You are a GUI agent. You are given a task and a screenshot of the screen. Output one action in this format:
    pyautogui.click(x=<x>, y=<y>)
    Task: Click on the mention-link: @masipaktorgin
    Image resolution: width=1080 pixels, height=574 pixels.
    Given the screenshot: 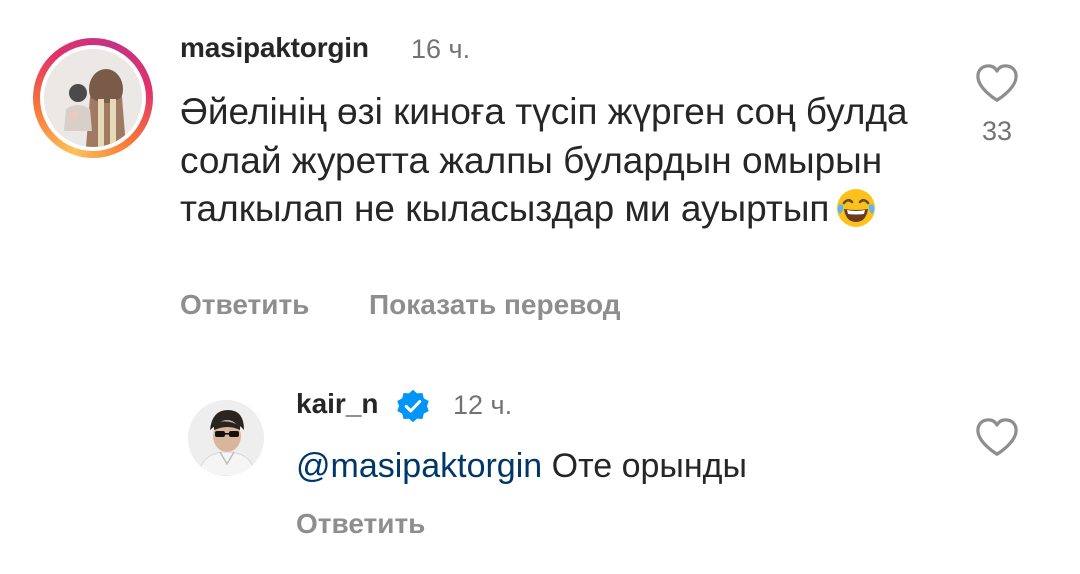 What is the action you would take?
    pyautogui.click(x=419, y=466)
    